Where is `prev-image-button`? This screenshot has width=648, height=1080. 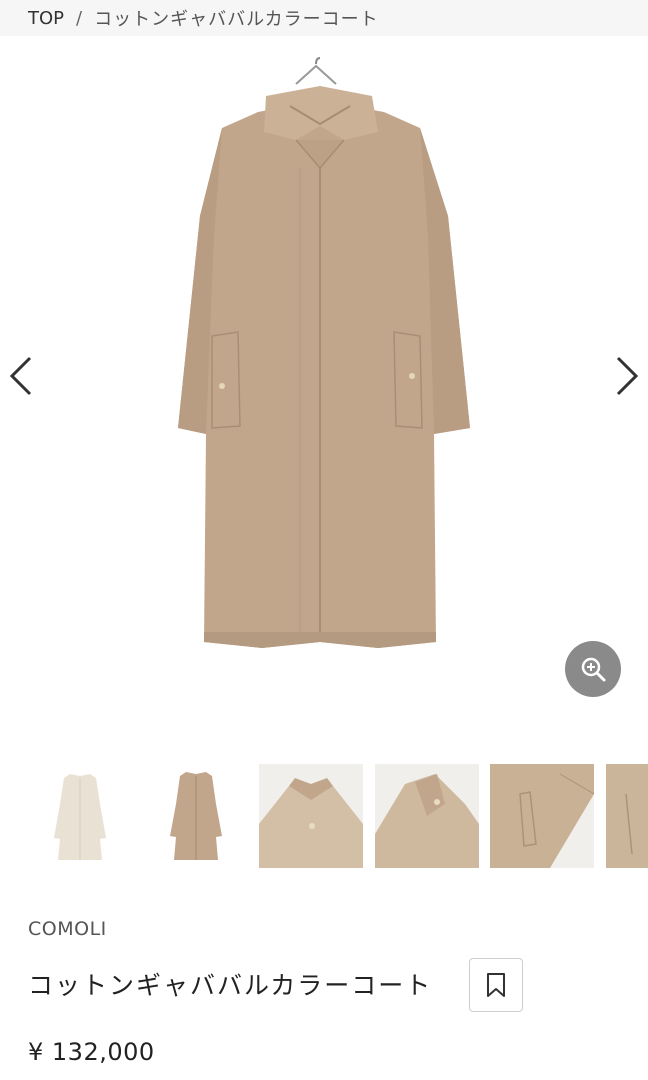
prev-image-button is located at coordinates (22, 376).